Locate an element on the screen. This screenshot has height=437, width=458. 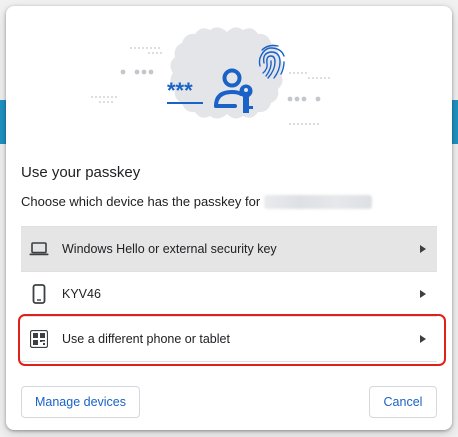
dialog-title: Use your passkey is located at coordinates (81, 172).